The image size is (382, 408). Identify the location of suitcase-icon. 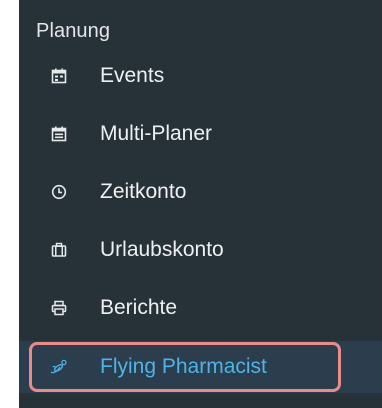
(59, 250).